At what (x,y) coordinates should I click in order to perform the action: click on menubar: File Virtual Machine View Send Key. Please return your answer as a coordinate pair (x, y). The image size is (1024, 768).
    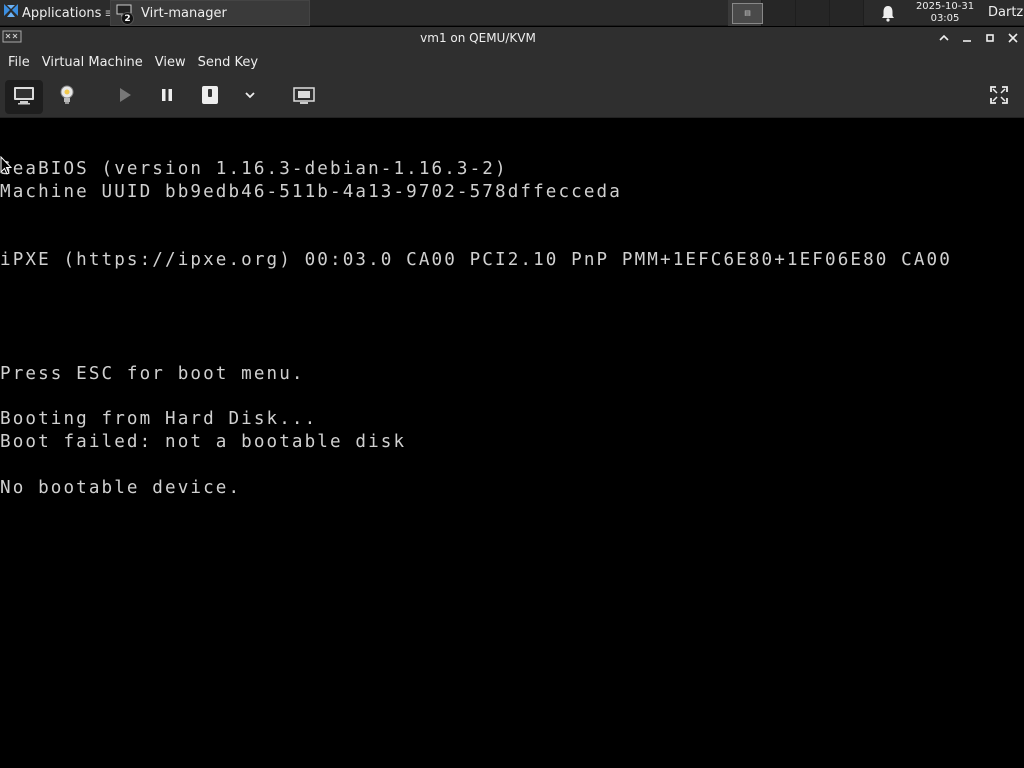
    Looking at the image, I should click on (512, 63).